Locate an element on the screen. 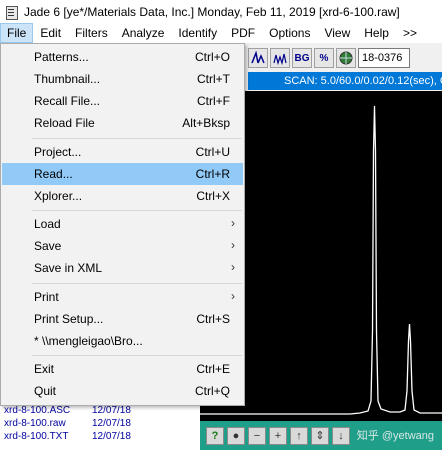 The width and height of the screenshot is (442, 450). file-name: xrd-8-100.TXT is located at coordinates (36, 436).